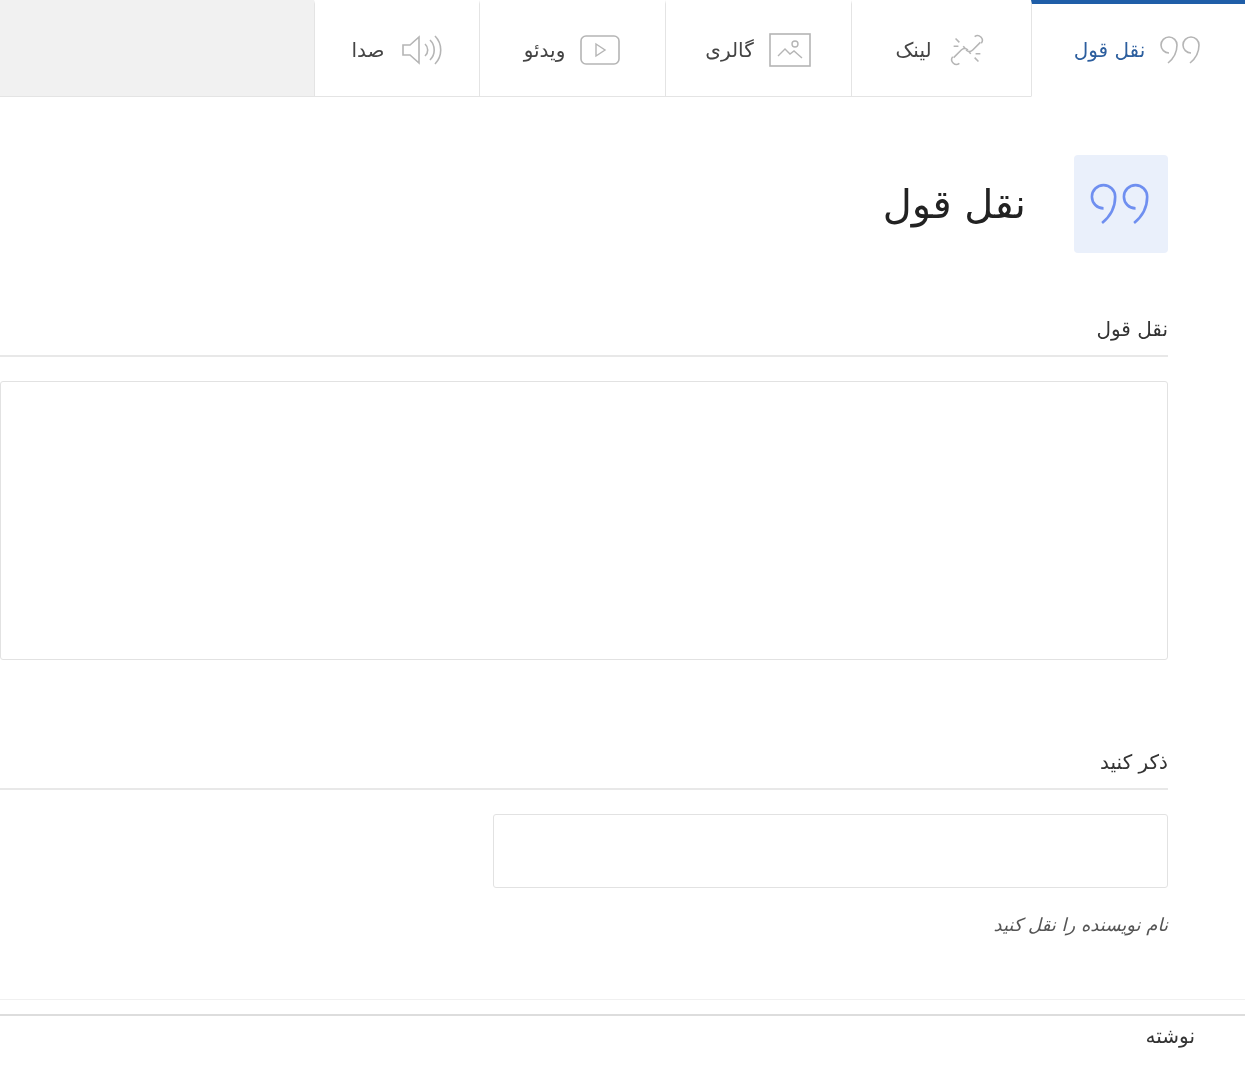 Image resolution: width=1245 pixels, height=1090 pixels. I want to click on field-label: نقل قول, so click(1131, 329).